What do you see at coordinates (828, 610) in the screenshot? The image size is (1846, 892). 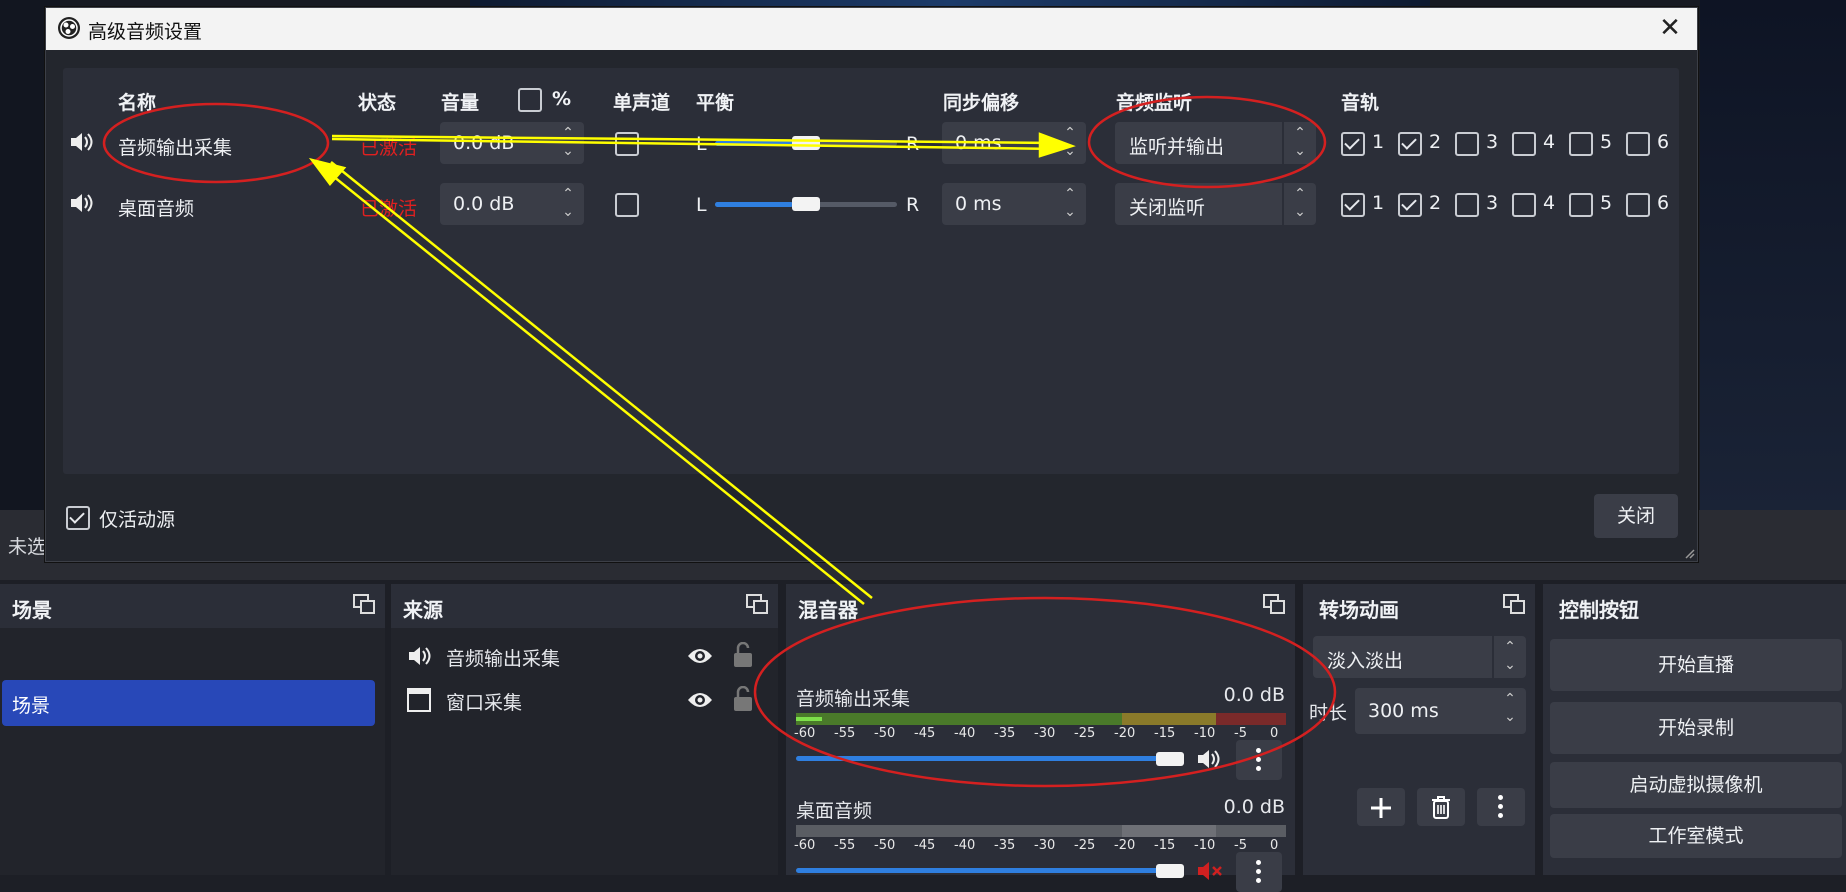 I see `mixer-dock-title: 混音器` at bounding box center [828, 610].